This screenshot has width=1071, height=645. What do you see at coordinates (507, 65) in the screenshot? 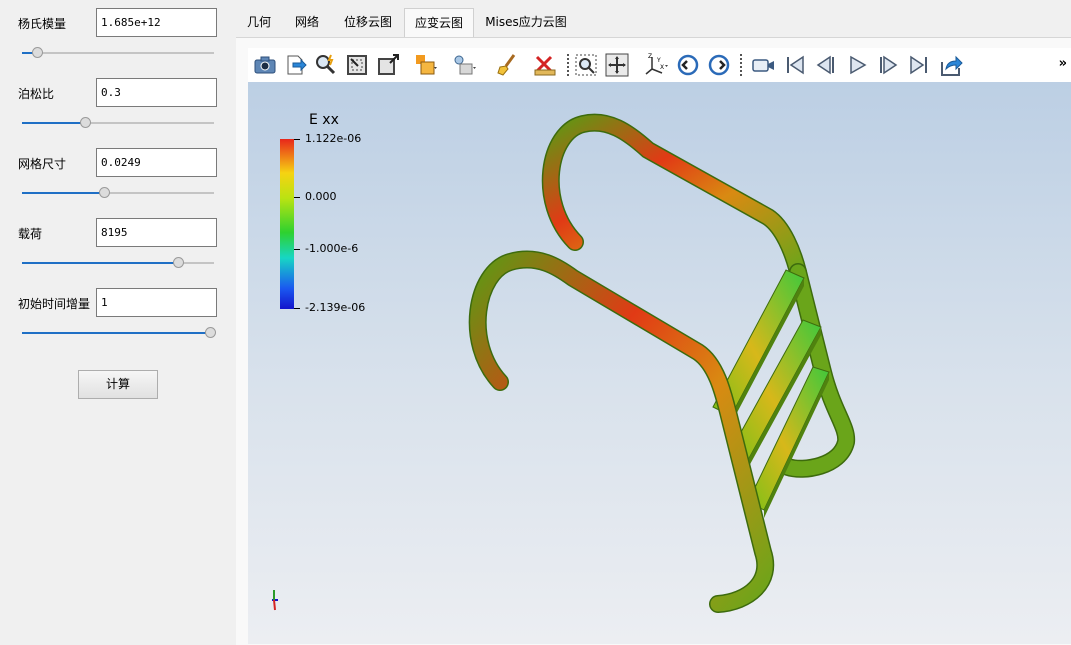
I see `clean-brush-icon` at bounding box center [507, 65].